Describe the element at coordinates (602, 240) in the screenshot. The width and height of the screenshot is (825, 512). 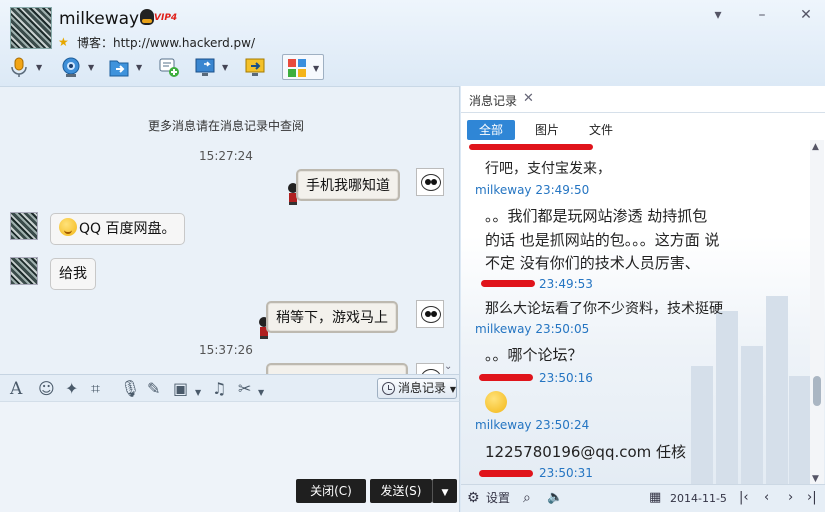
I see `history-message-text: 的话 也是抓网站的包。。。这方面 说` at that location.